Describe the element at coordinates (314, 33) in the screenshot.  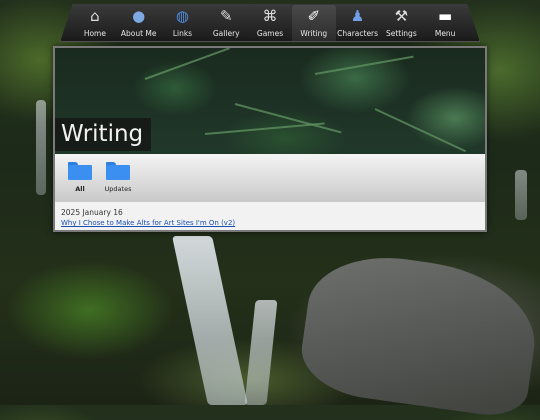
I see `nav-label: Writing` at that location.